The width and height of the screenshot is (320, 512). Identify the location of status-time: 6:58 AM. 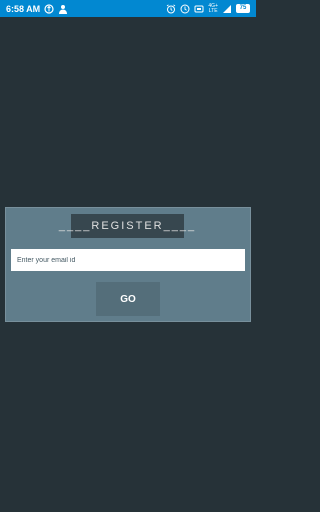
(23, 8).